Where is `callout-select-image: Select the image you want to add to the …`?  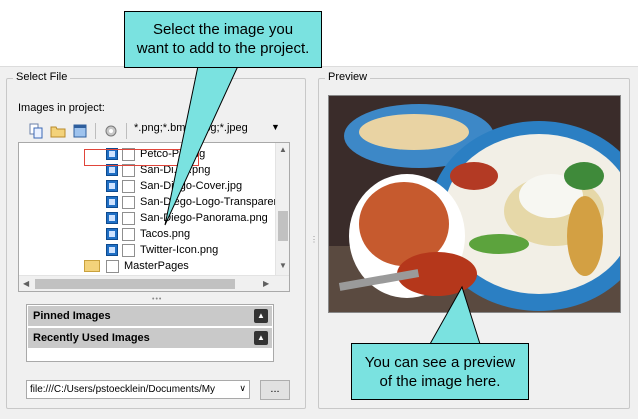 callout-select-image: Select the image you want to add to the … is located at coordinates (223, 39).